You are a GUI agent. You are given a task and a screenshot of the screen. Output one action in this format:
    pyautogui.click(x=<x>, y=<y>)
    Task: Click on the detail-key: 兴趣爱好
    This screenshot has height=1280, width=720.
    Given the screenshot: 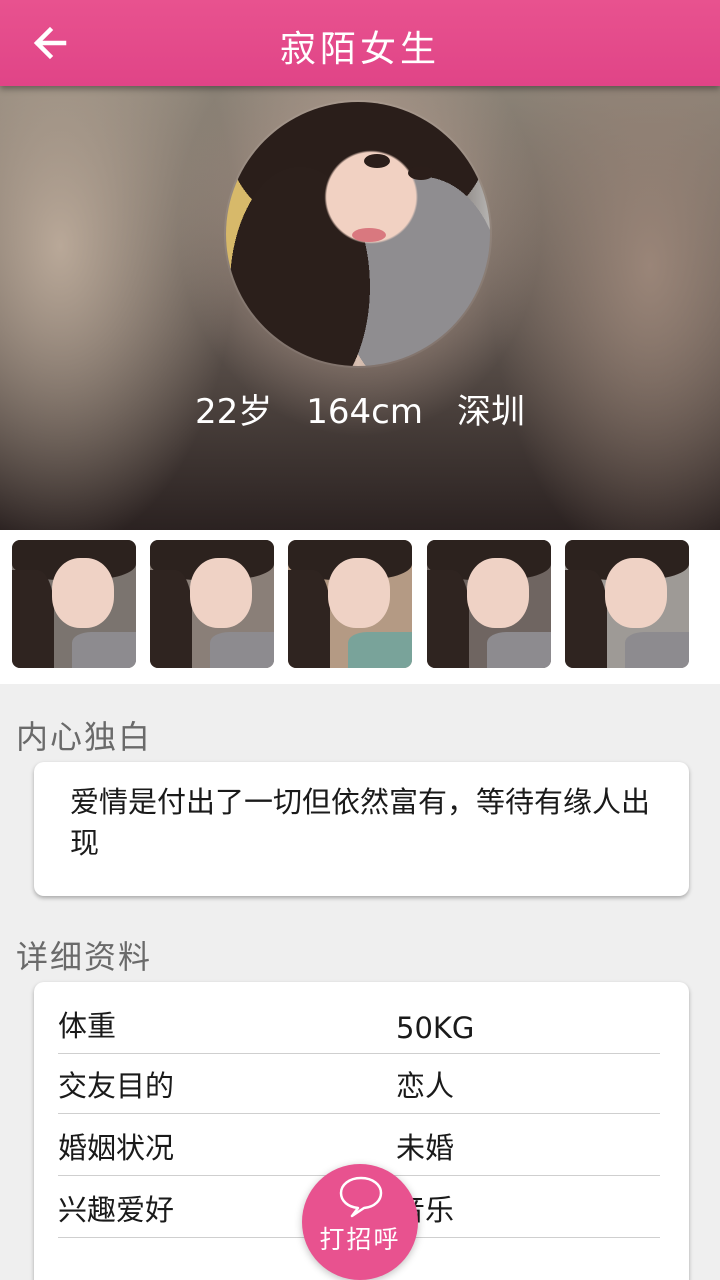 What is the action you would take?
    pyautogui.click(x=116, y=1210)
    